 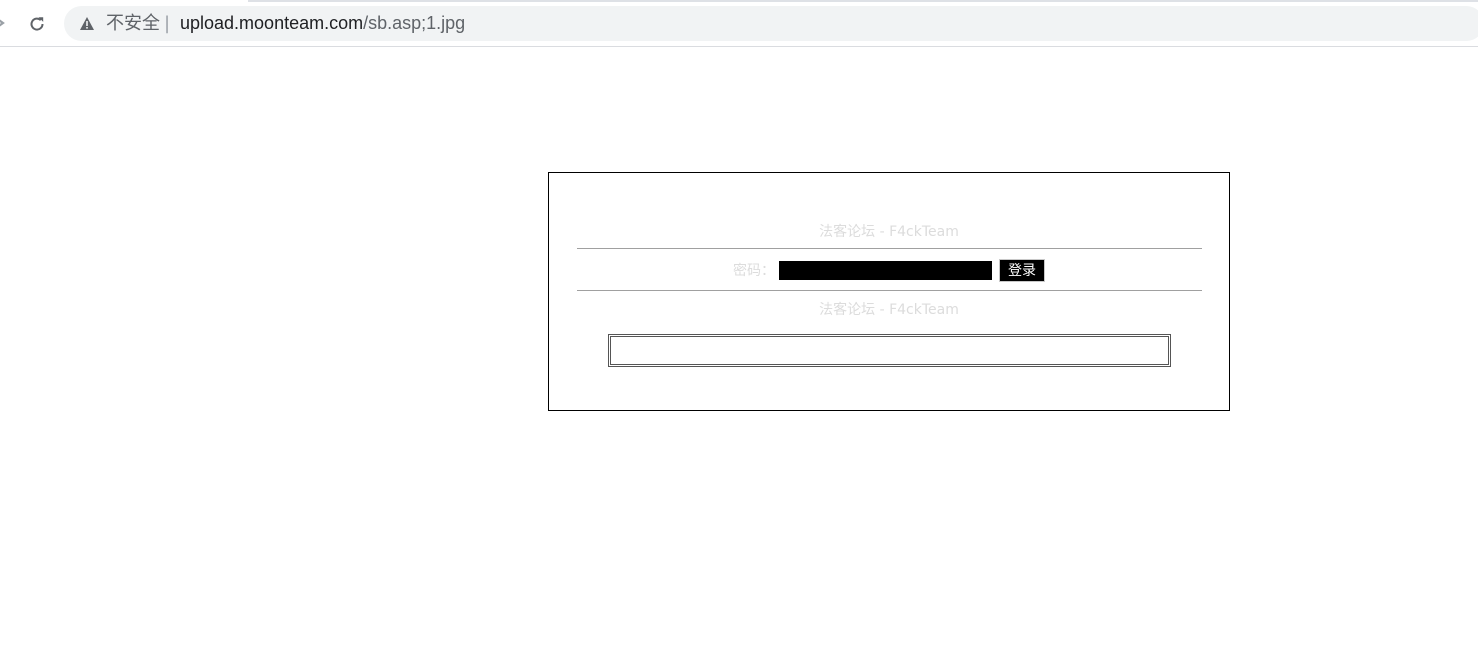 What do you see at coordinates (133, 23) in the screenshot?
I see `security-status-label: 不安全` at bounding box center [133, 23].